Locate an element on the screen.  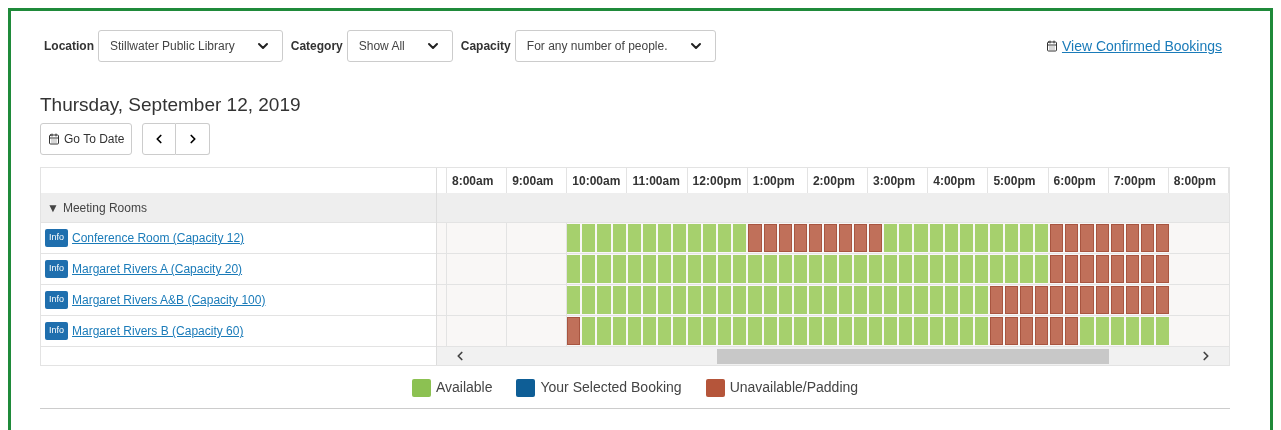
previous-day-button is located at coordinates (159, 139).